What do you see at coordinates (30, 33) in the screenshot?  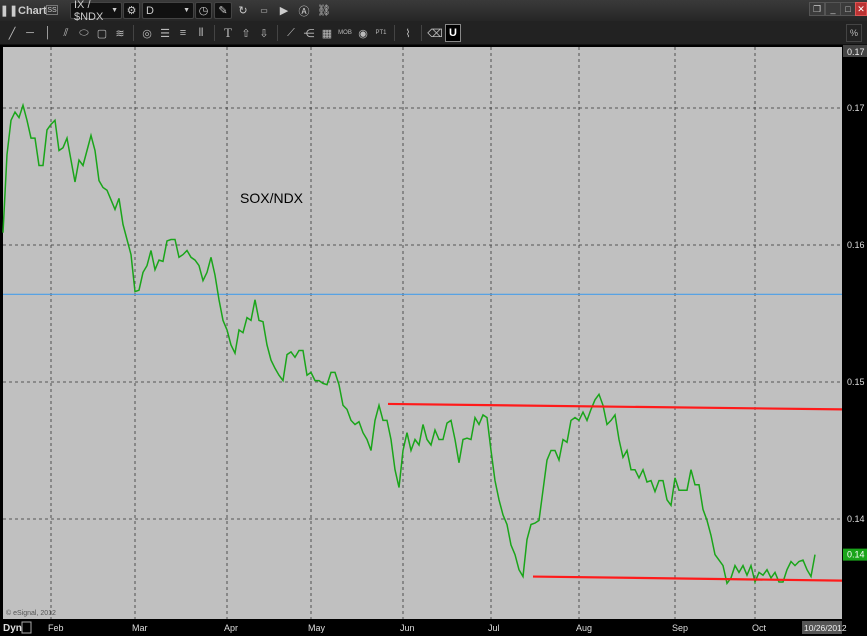 I see `horizontal-line-icon: ─` at bounding box center [30, 33].